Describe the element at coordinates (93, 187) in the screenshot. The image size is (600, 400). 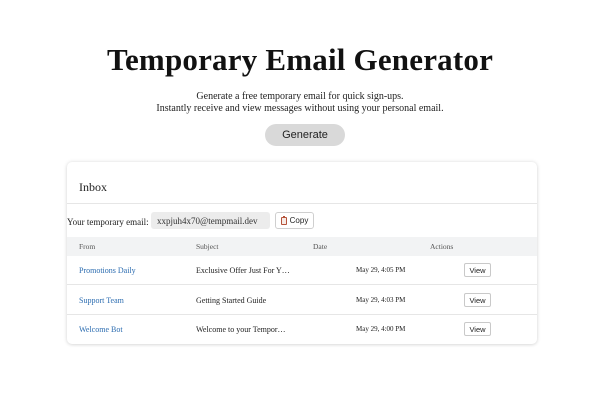
I see `inbox-title: Inbox` at that location.